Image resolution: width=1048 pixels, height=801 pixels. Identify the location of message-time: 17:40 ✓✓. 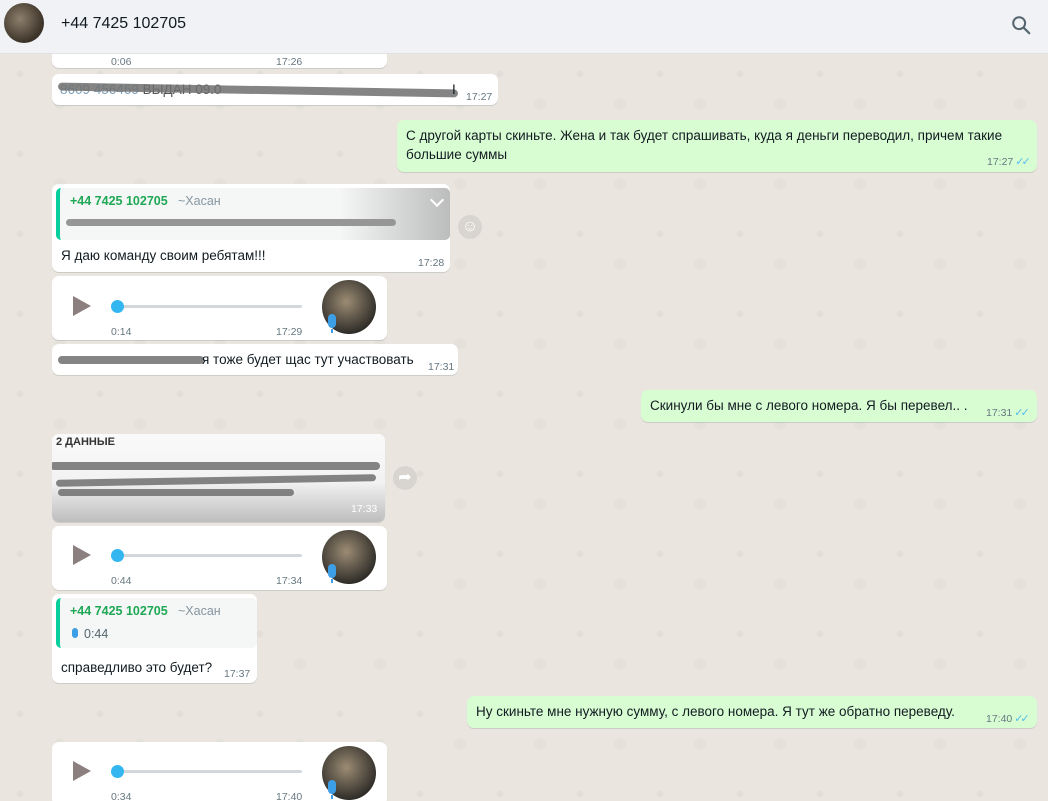
(1008, 719).